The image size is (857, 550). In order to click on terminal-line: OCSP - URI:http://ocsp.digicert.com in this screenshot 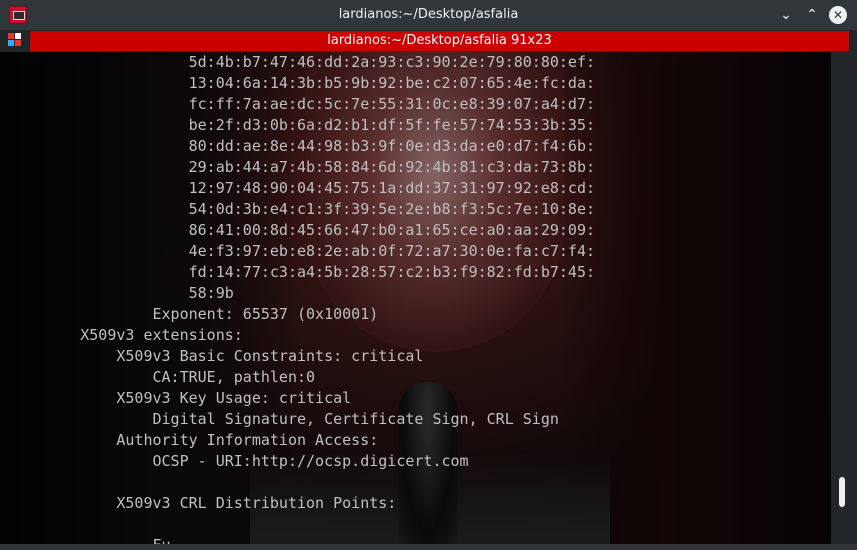, I will do `click(238, 461)`.